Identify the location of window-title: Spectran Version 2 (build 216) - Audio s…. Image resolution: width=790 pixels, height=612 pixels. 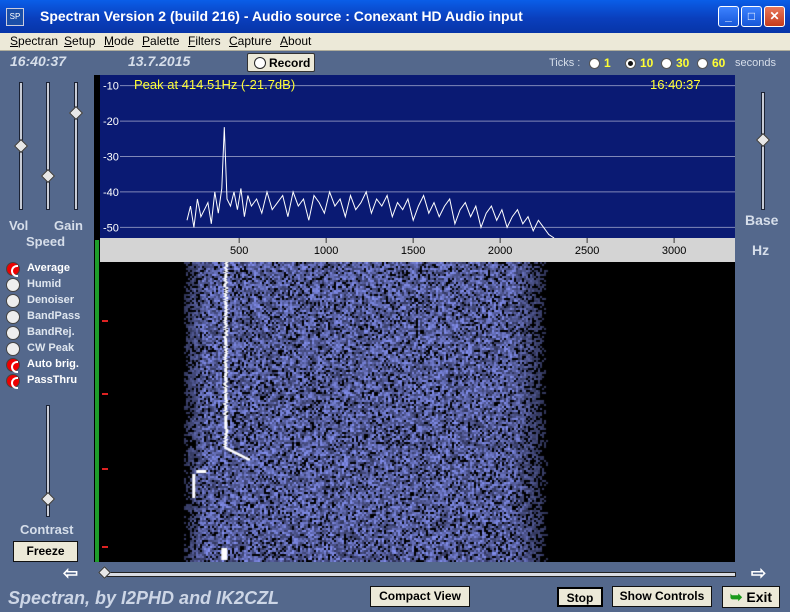
(281, 16).